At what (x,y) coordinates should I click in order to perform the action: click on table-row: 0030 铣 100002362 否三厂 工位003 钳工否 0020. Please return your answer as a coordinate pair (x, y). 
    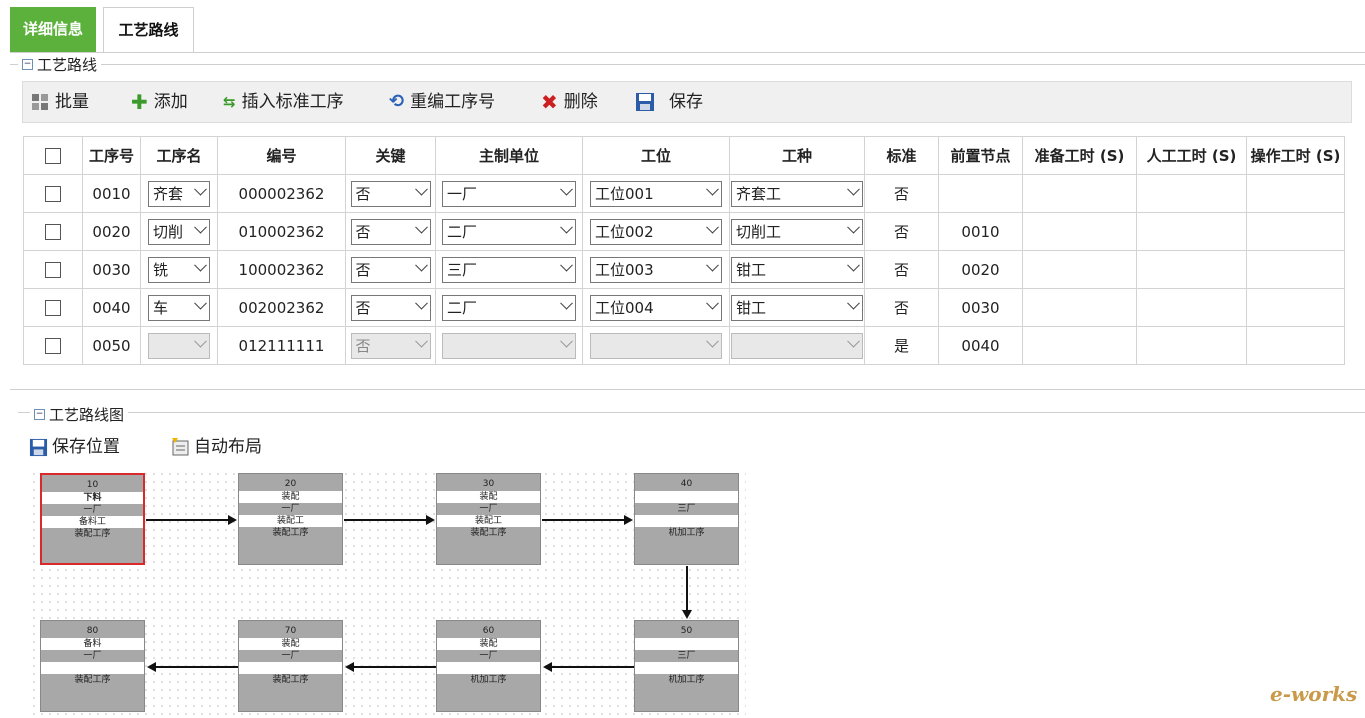
    Looking at the image, I should click on (684, 269).